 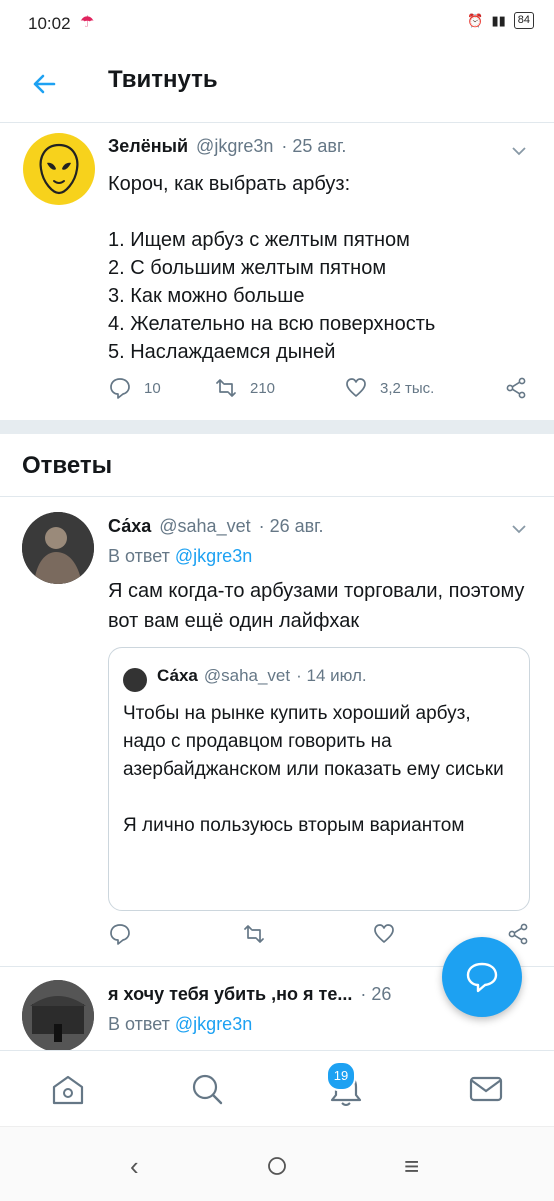 What do you see at coordinates (277, 85) in the screenshot?
I see `top-bar: Твитнуть` at bounding box center [277, 85].